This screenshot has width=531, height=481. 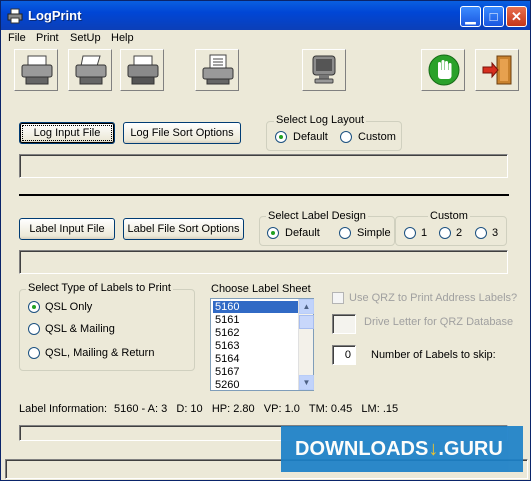 I want to click on section-divider, so click(x=264, y=195).